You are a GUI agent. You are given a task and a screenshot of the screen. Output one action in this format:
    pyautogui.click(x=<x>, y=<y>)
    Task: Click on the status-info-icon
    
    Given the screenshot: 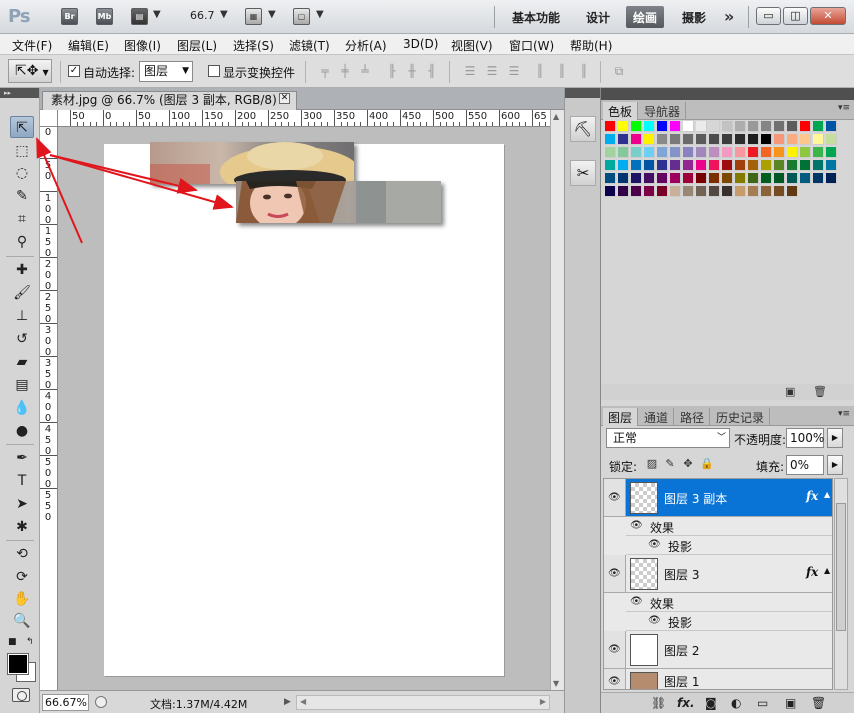 What is the action you would take?
    pyautogui.click(x=101, y=702)
    